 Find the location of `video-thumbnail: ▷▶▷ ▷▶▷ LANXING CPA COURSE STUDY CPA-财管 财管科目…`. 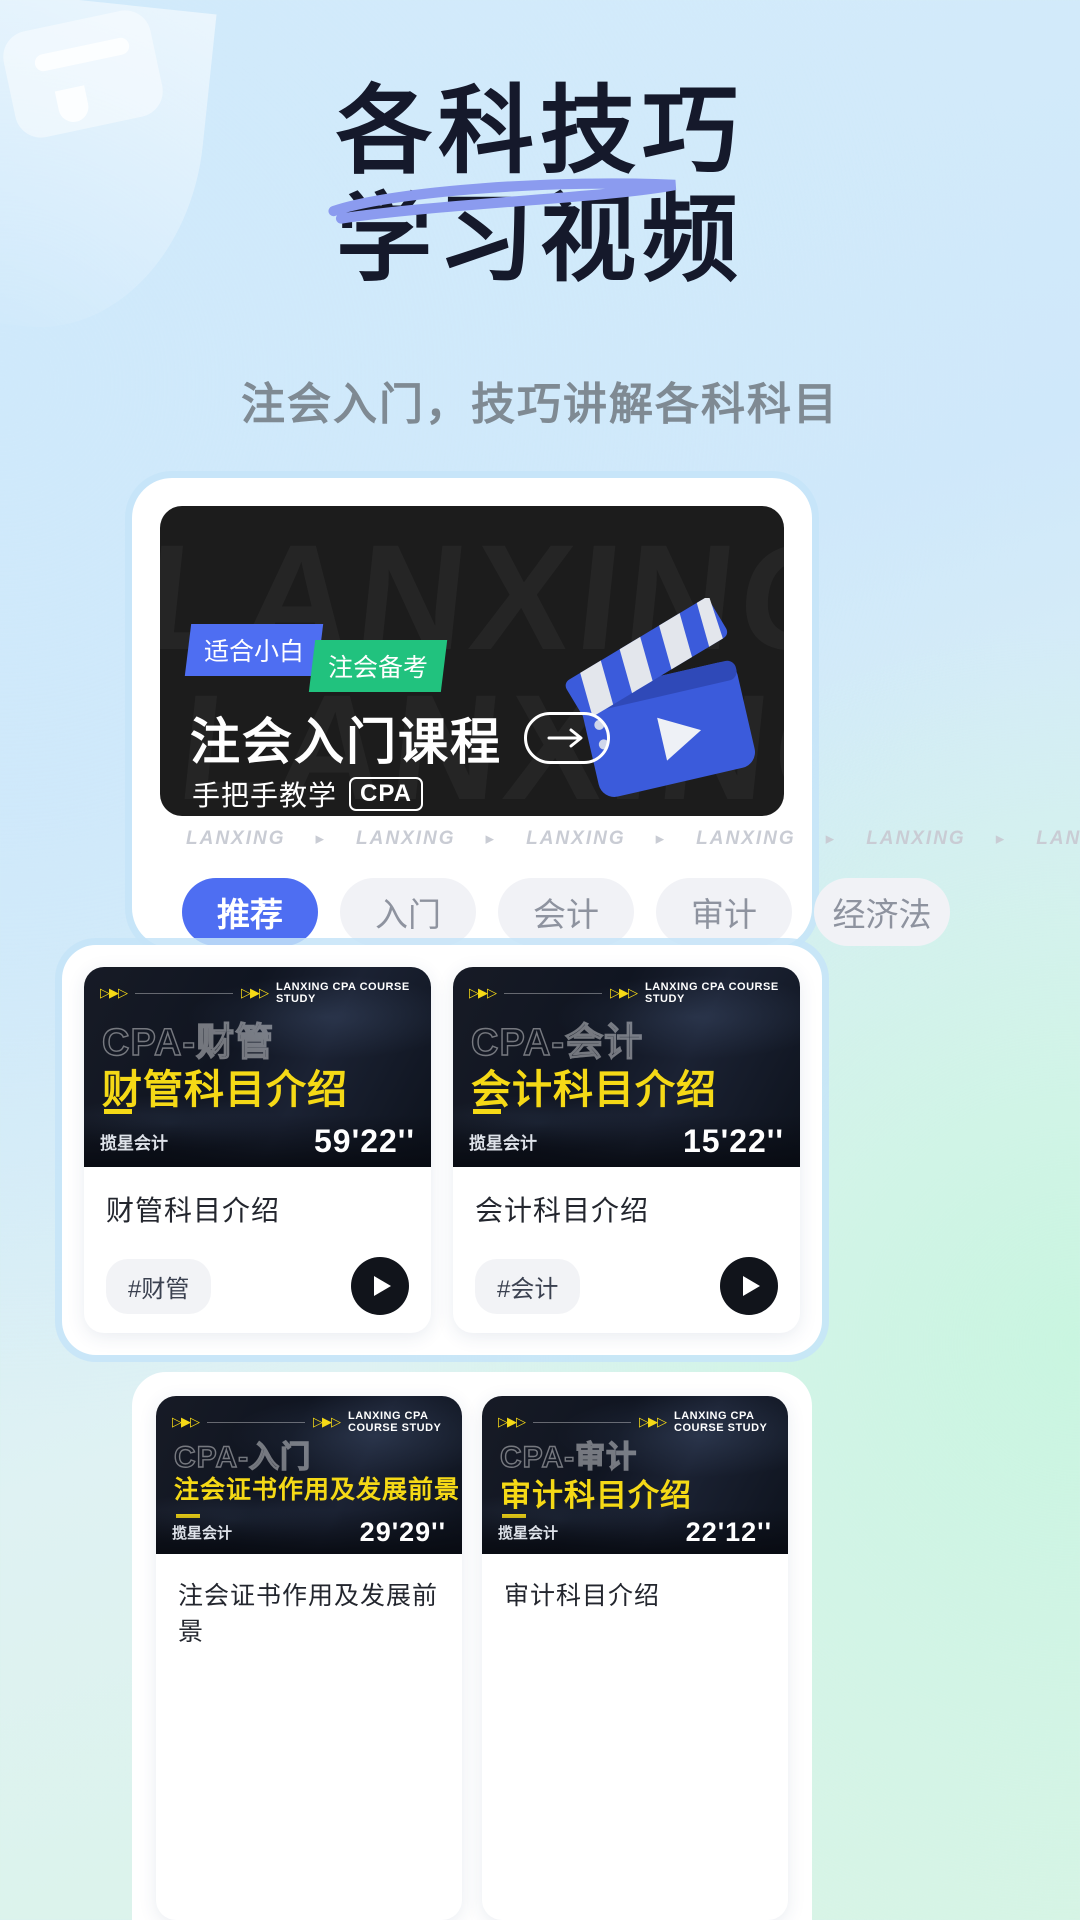

video-thumbnail: ▷▶▷ ▷▶▷ LANXING CPA COURSE STUDY CPA-财管 财管科目… is located at coordinates (257, 1067).